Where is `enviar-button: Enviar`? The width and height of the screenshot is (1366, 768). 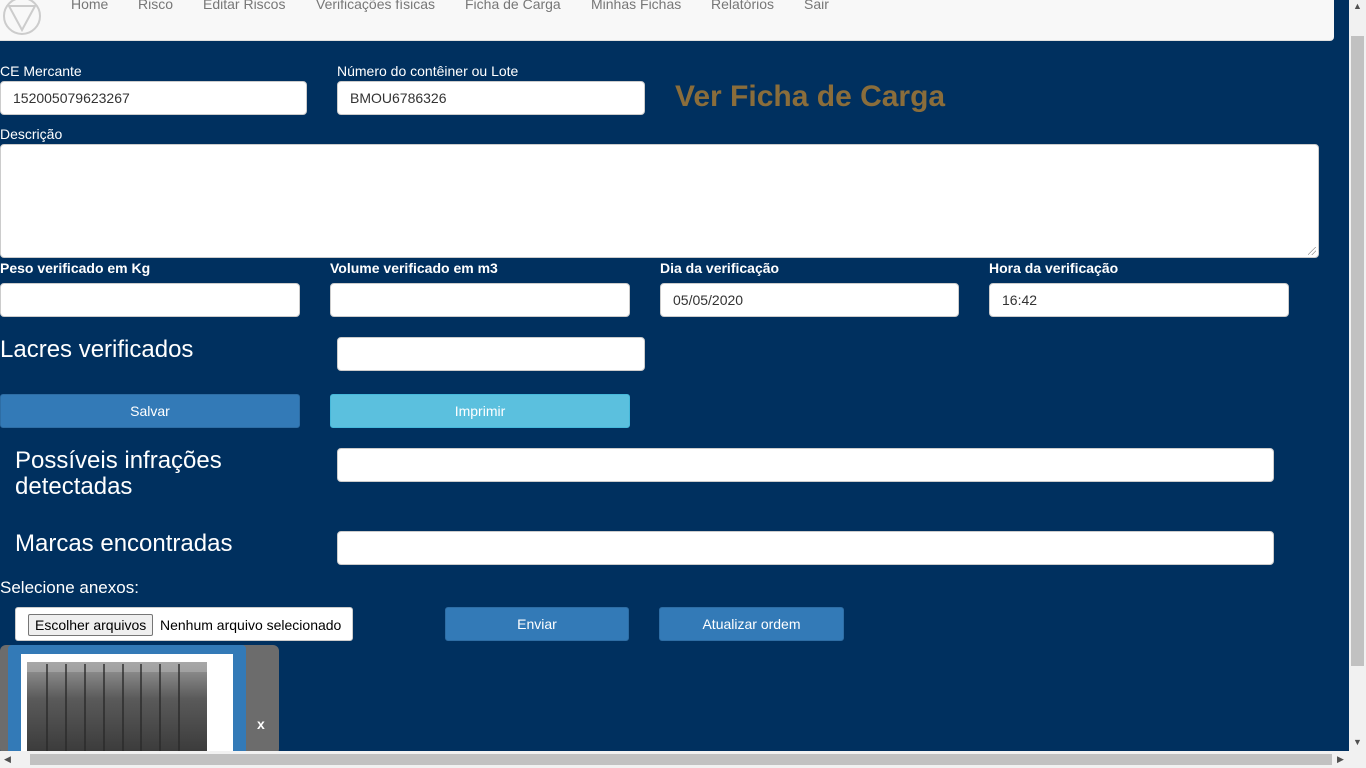
enviar-button: Enviar is located at coordinates (537, 624).